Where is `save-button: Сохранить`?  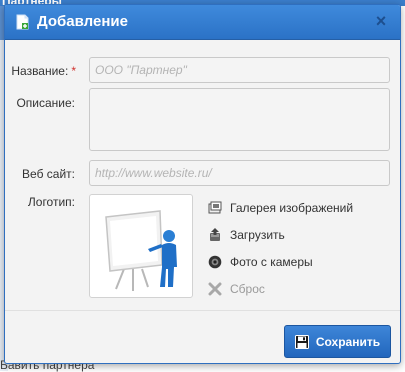
save-button: Сохранить is located at coordinates (337, 341).